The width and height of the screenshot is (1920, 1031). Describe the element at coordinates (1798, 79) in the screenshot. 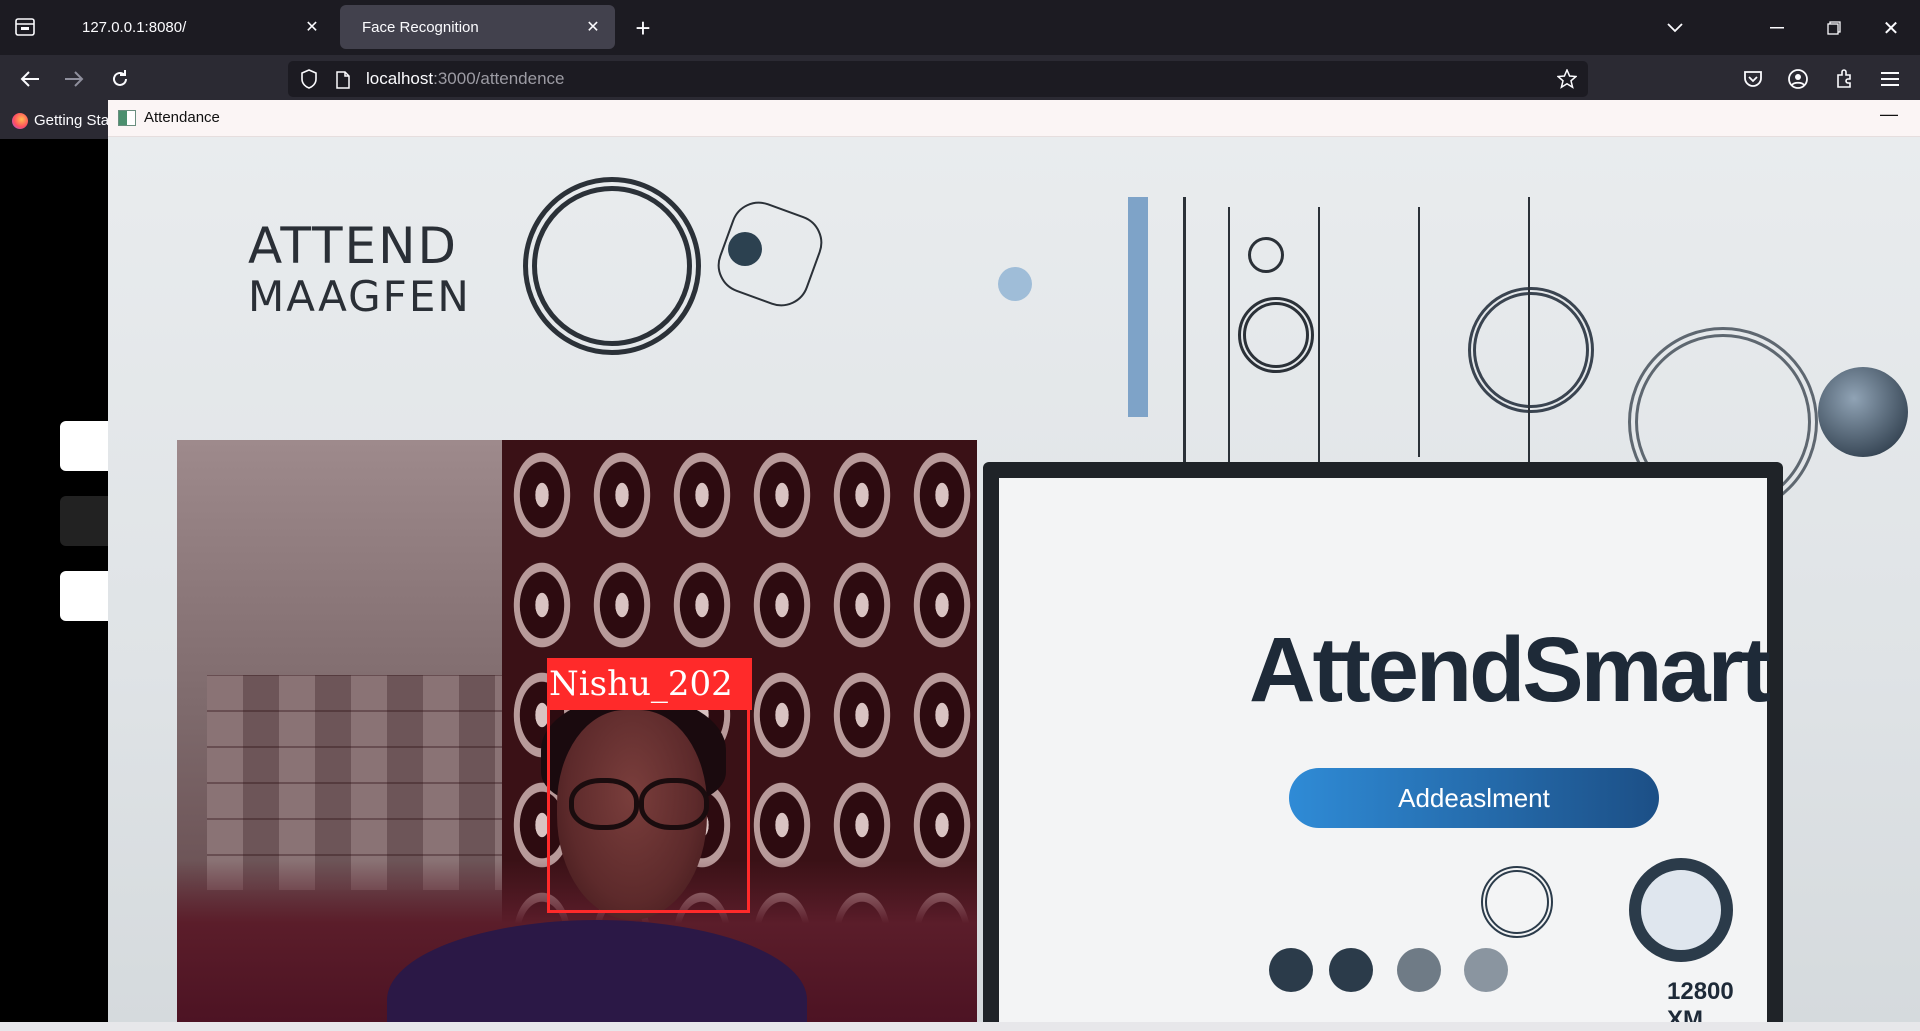

I see `account-icon` at that location.